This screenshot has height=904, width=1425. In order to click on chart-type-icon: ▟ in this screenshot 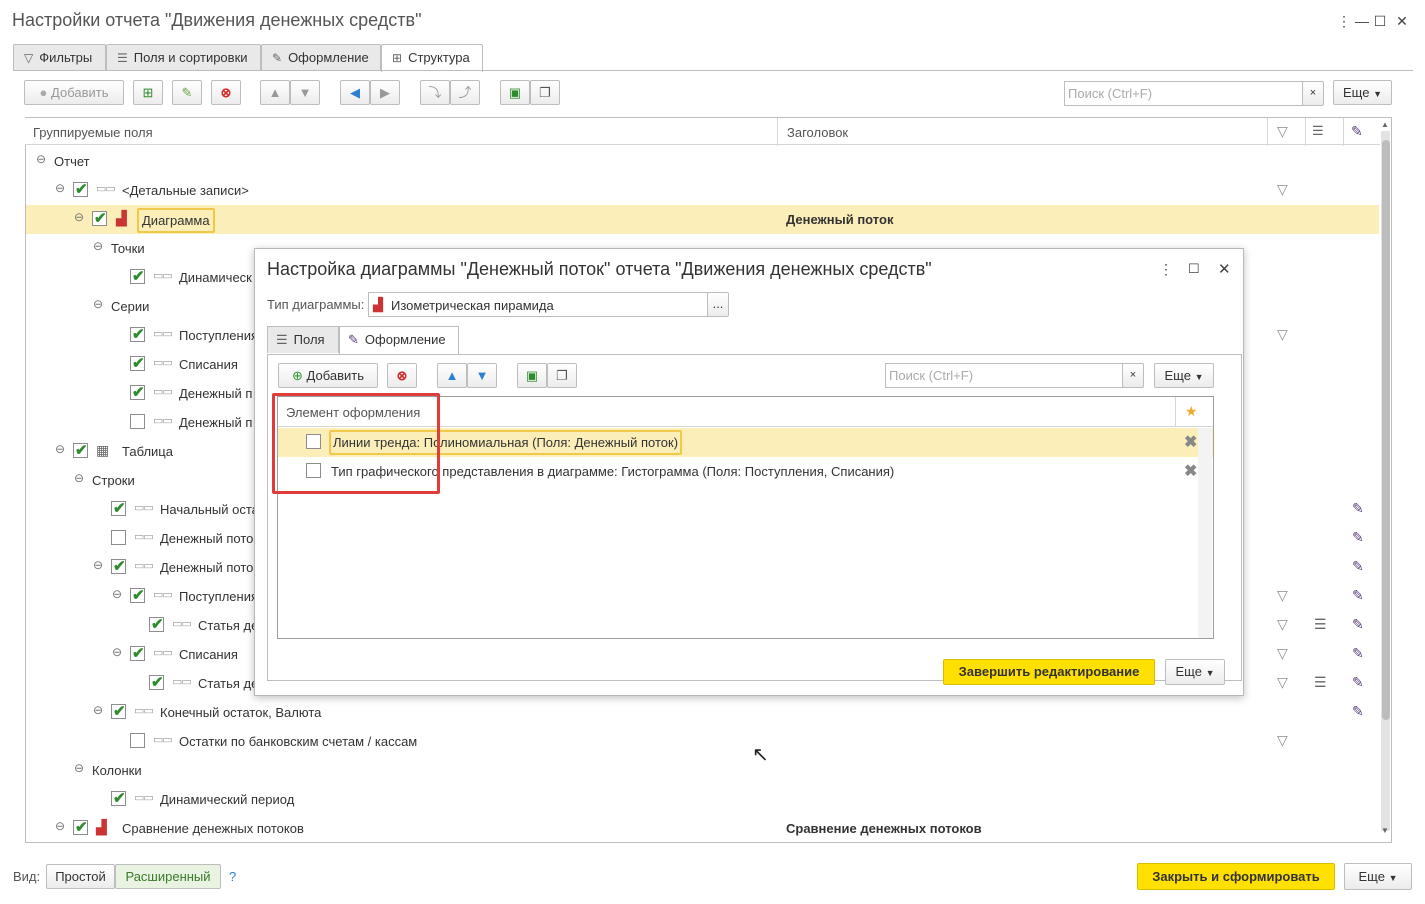, I will do `click(378, 304)`.